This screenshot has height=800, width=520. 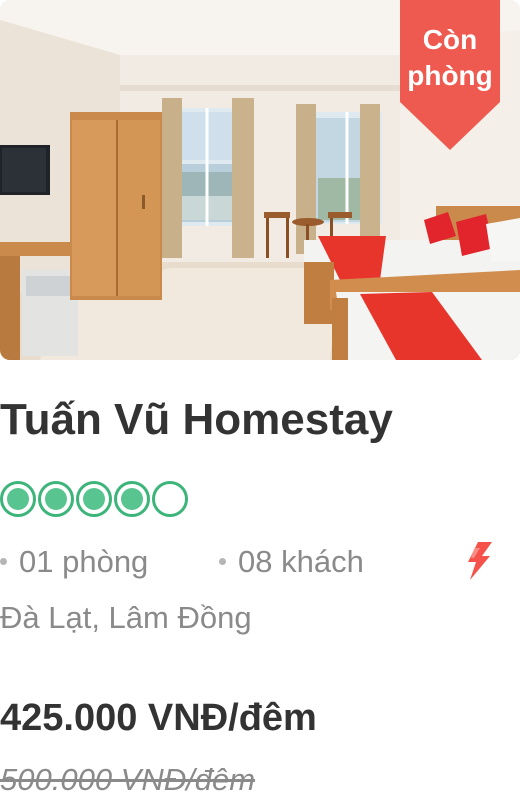 What do you see at coordinates (196, 420) in the screenshot?
I see `homestay-title: Tuấn Vũ Homestay` at bounding box center [196, 420].